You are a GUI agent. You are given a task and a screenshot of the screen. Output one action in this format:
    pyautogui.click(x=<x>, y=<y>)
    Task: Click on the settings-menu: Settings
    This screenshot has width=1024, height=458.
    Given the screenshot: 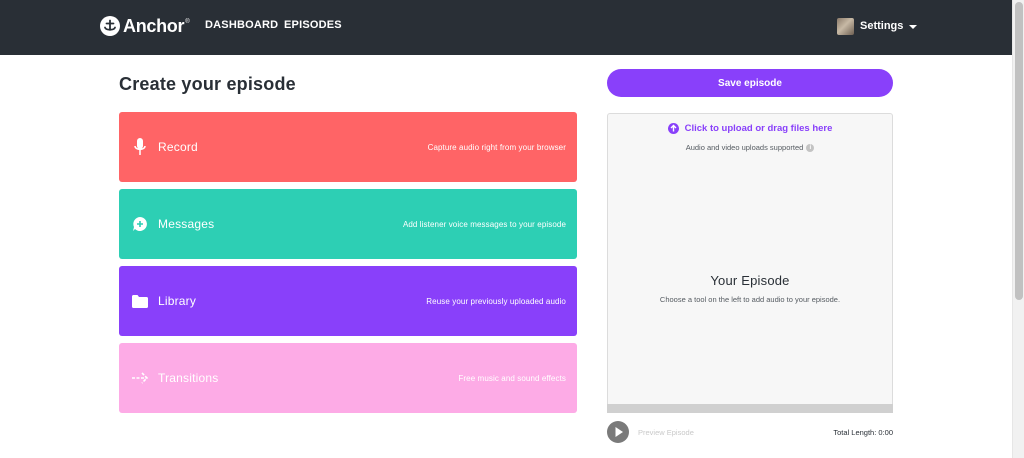 What is the action you would take?
    pyautogui.click(x=877, y=26)
    